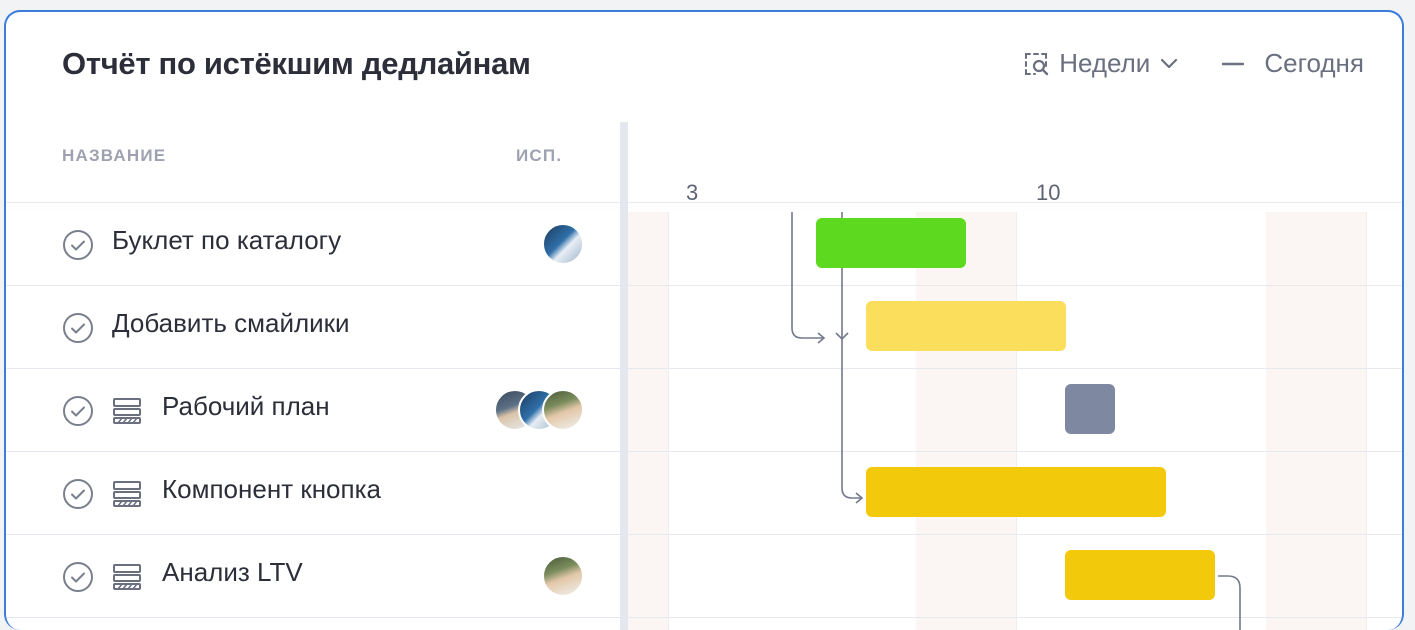 This screenshot has height=630, width=1415. I want to click on chevron-down-icon, so click(1169, 64).